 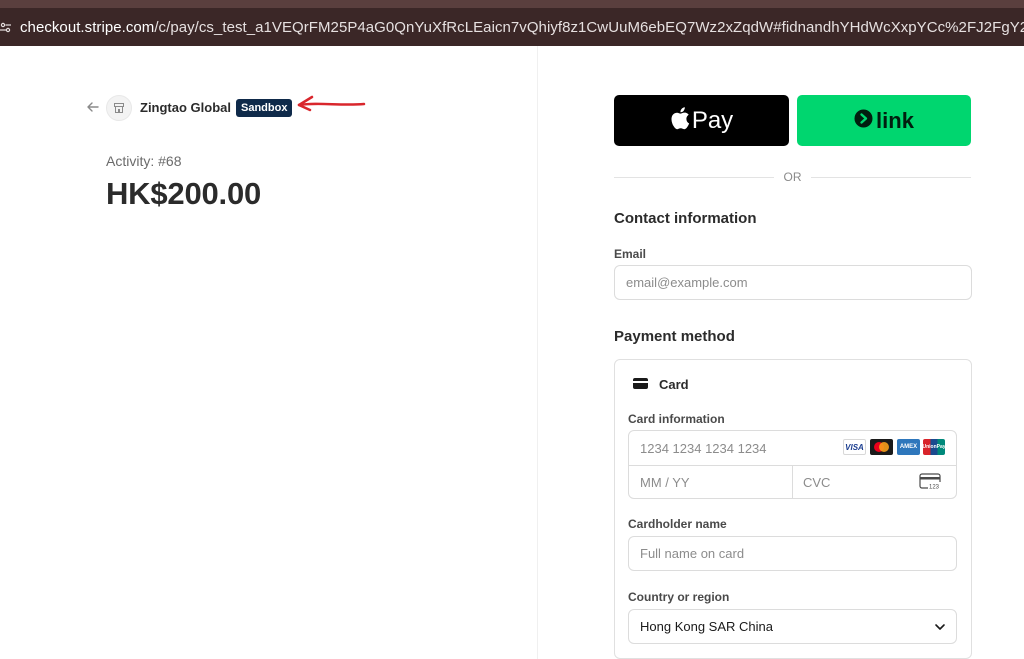 I want to click on cardholder-input, so click(x=792, y=553).